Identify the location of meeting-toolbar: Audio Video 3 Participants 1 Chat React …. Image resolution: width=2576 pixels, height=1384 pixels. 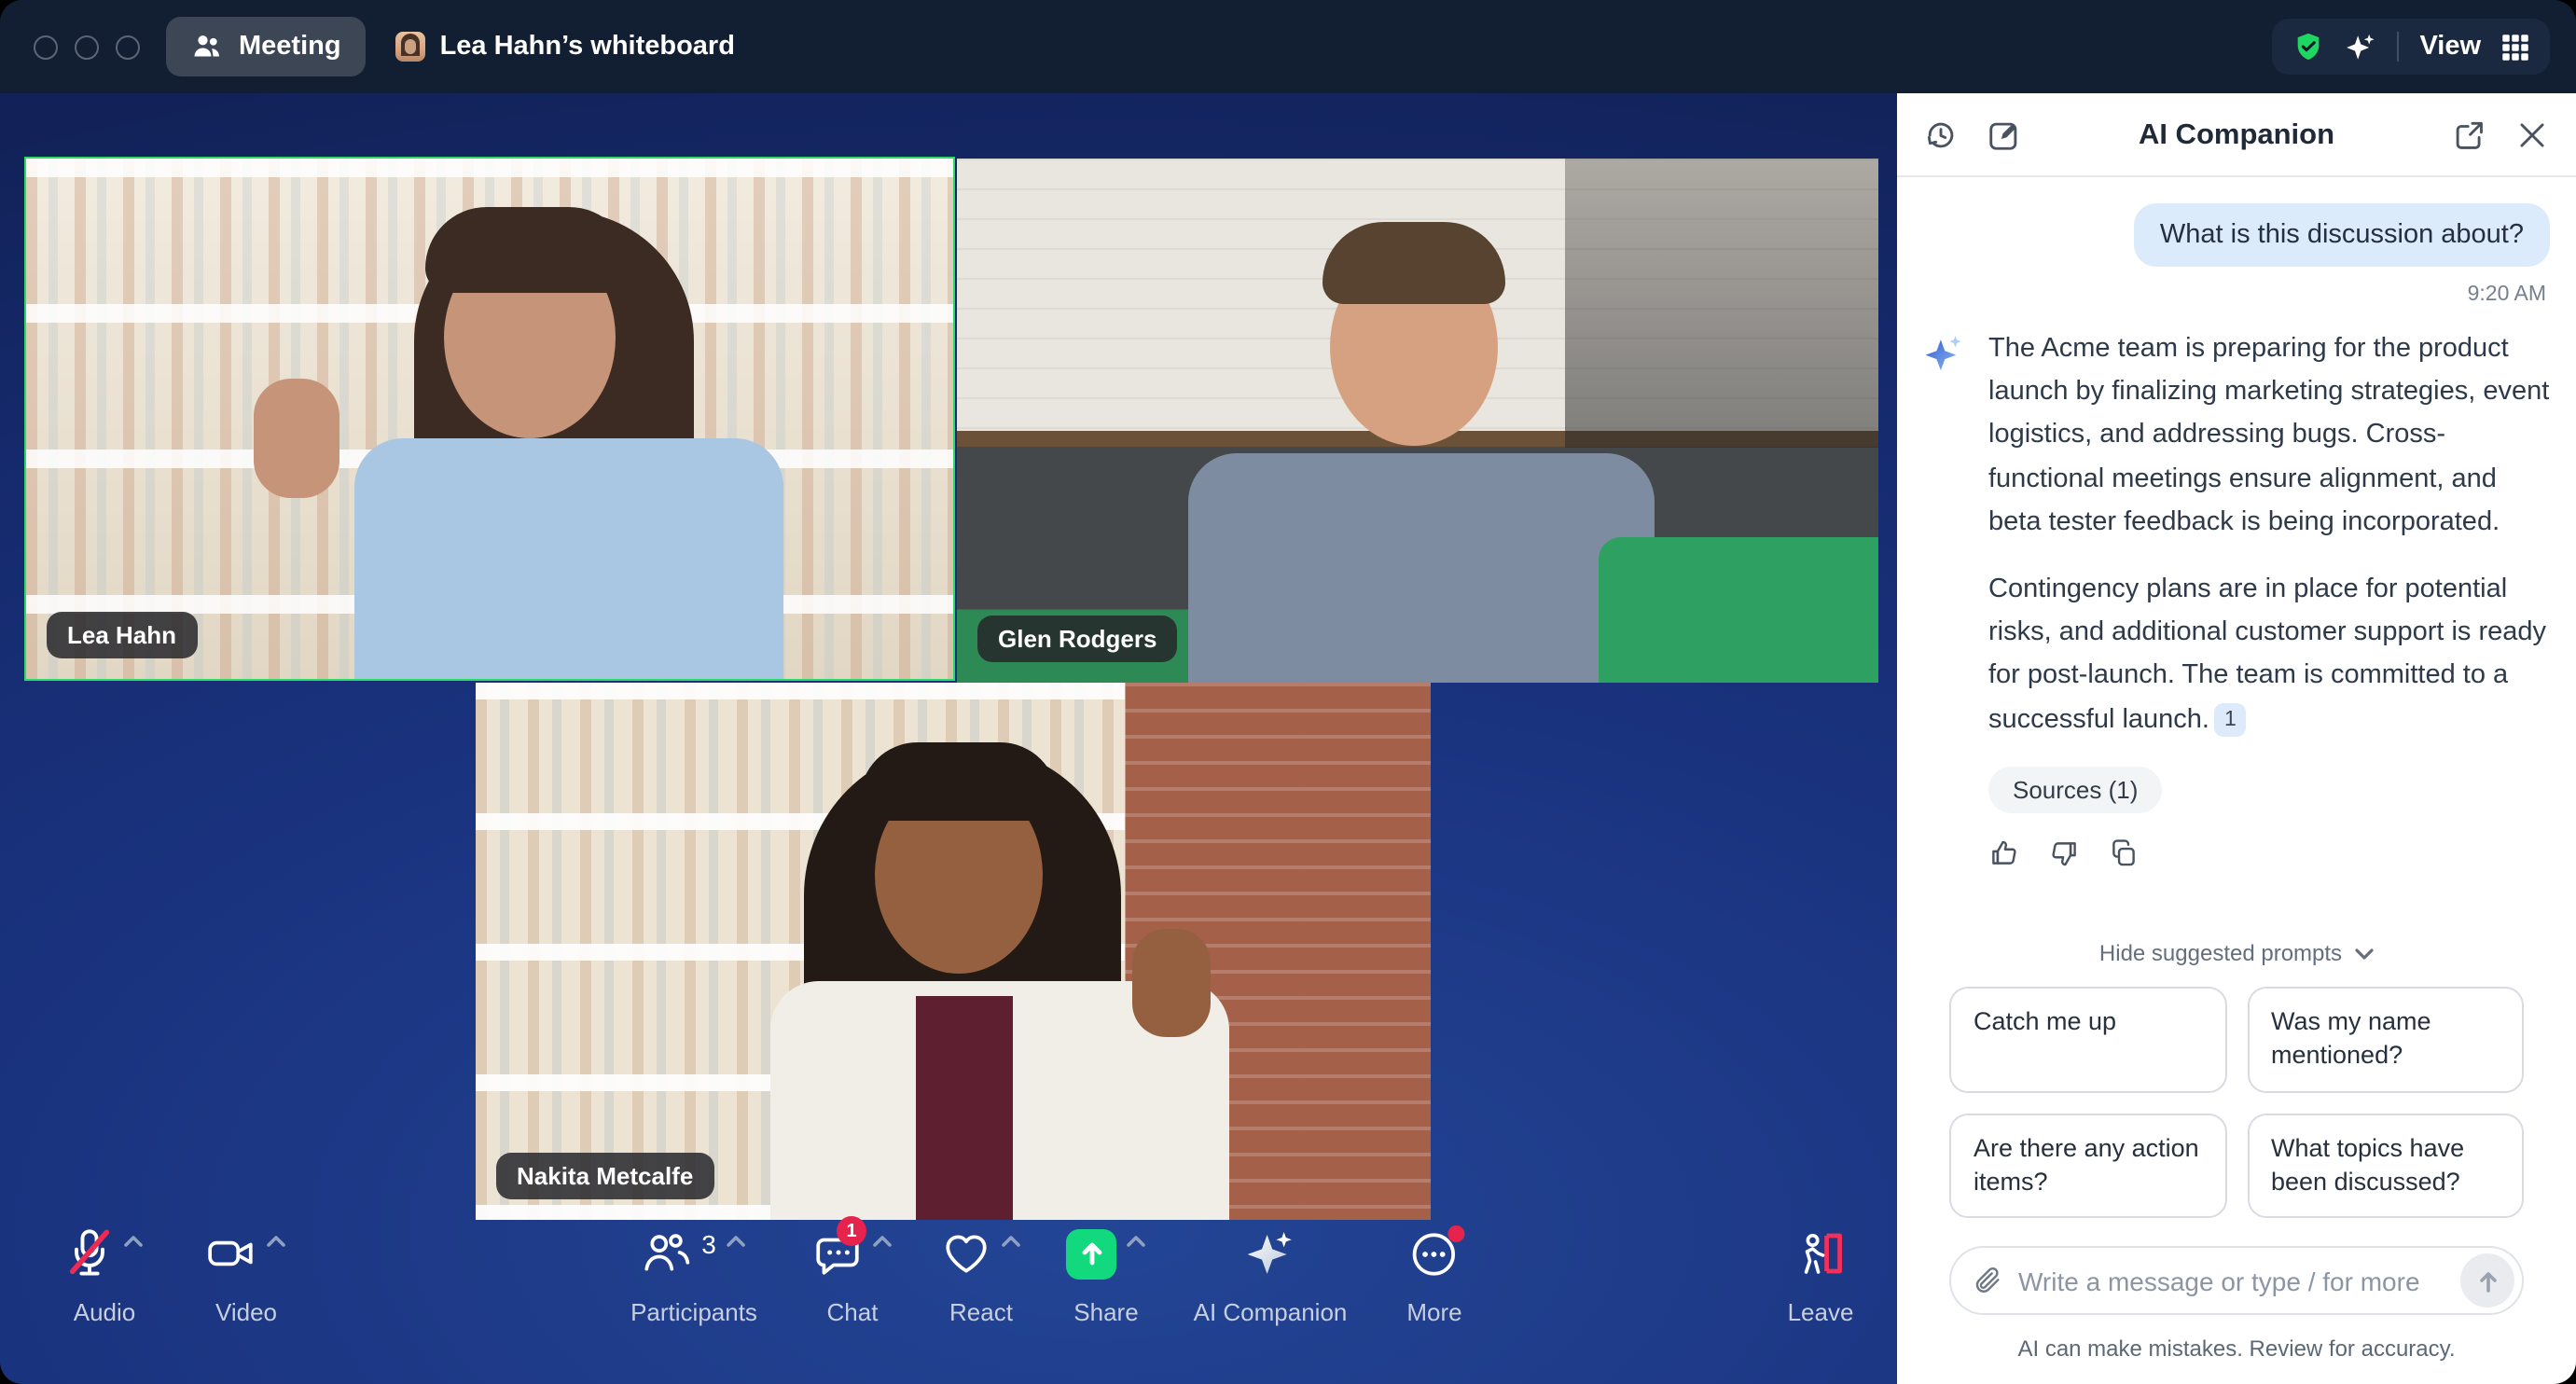
(948, 1295).